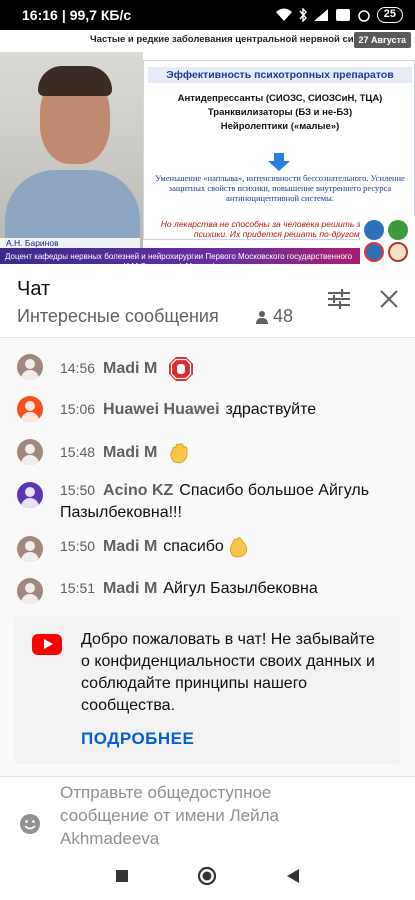 This screenshot has width=415, height=900. What do you see at coordinates (138, 490) in the screenshot?
I see `message-author: Acino KZ` at bounding box center [138, 490].